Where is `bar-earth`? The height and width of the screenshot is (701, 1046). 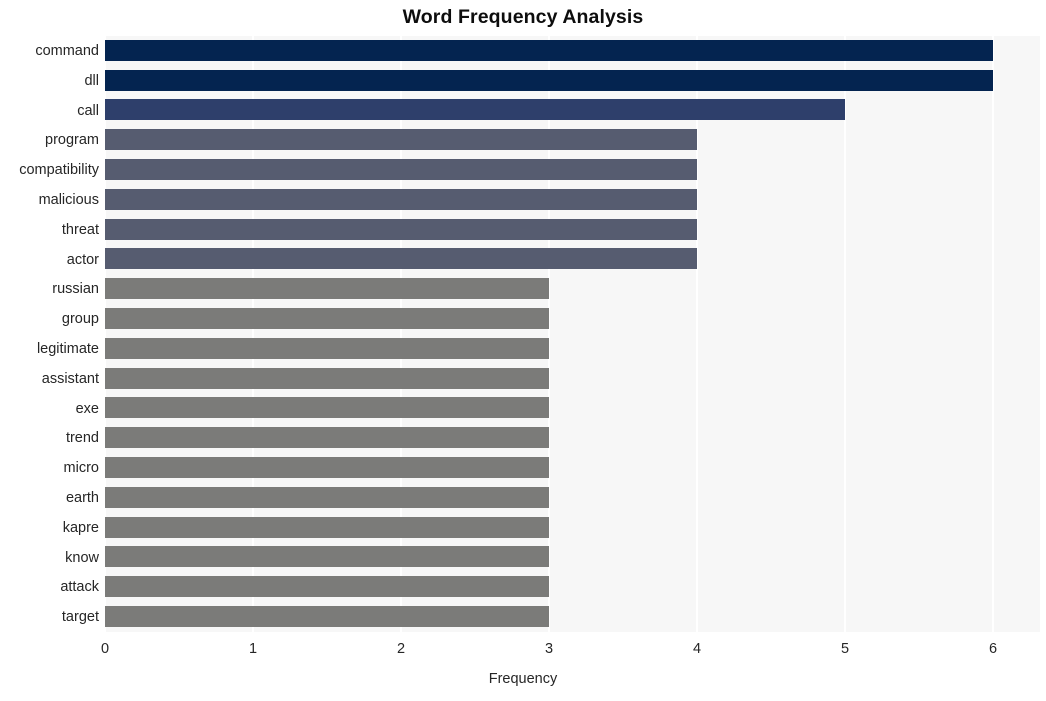 bar-earth is located at coordinates (327, 497).